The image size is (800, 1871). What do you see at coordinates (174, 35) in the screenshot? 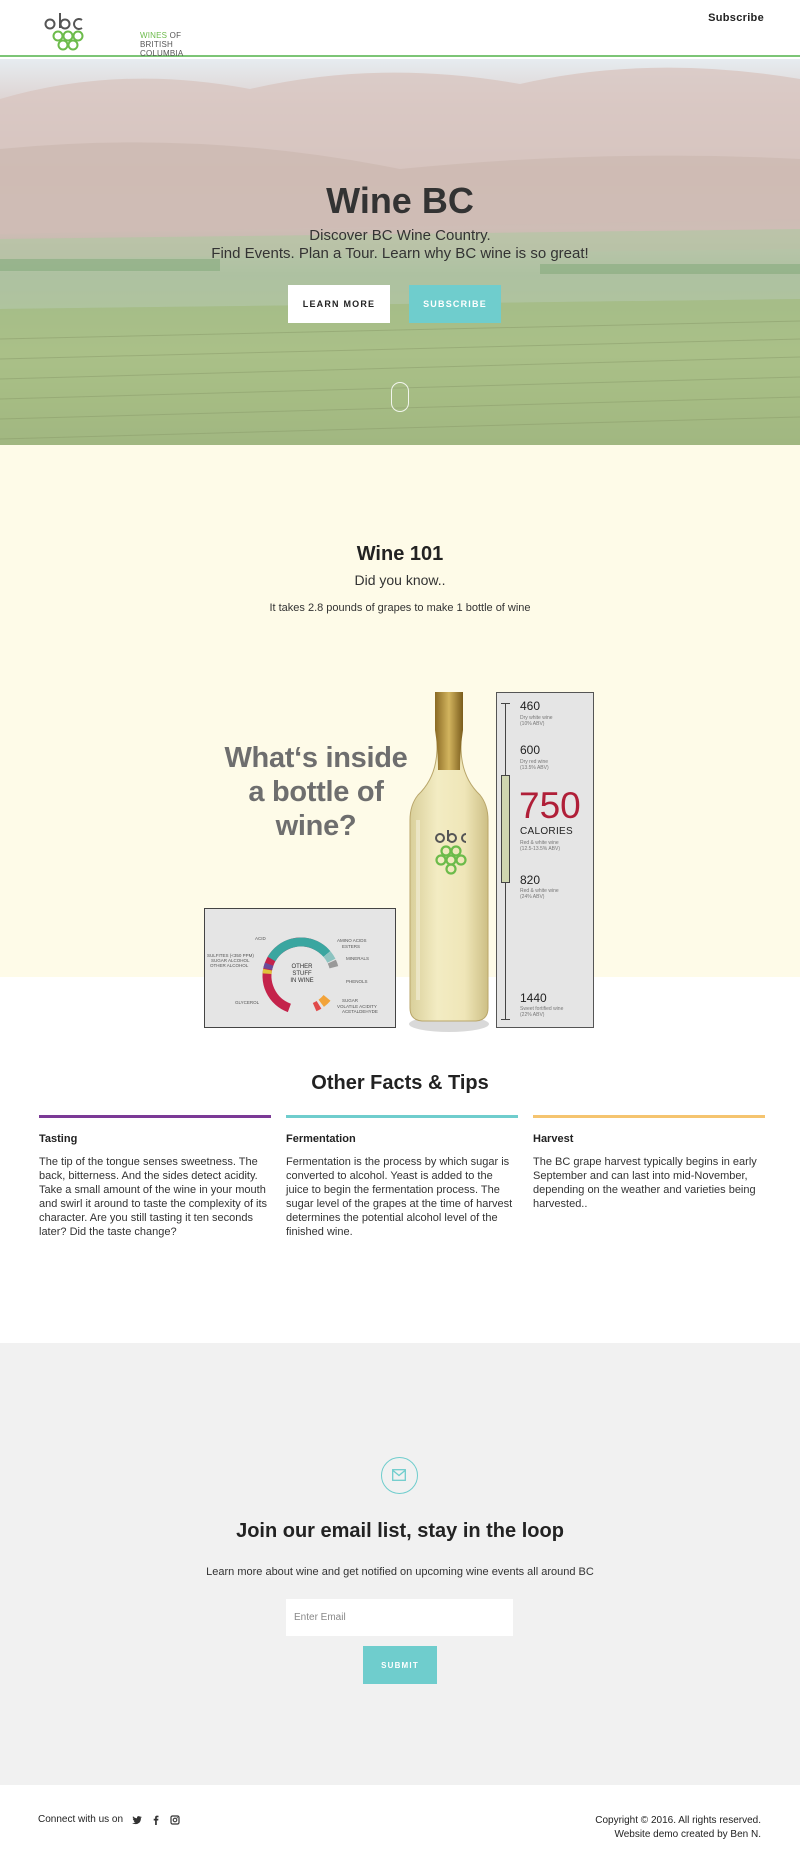
I see `logo-of-word: OF` at bounding box center [174, 35].